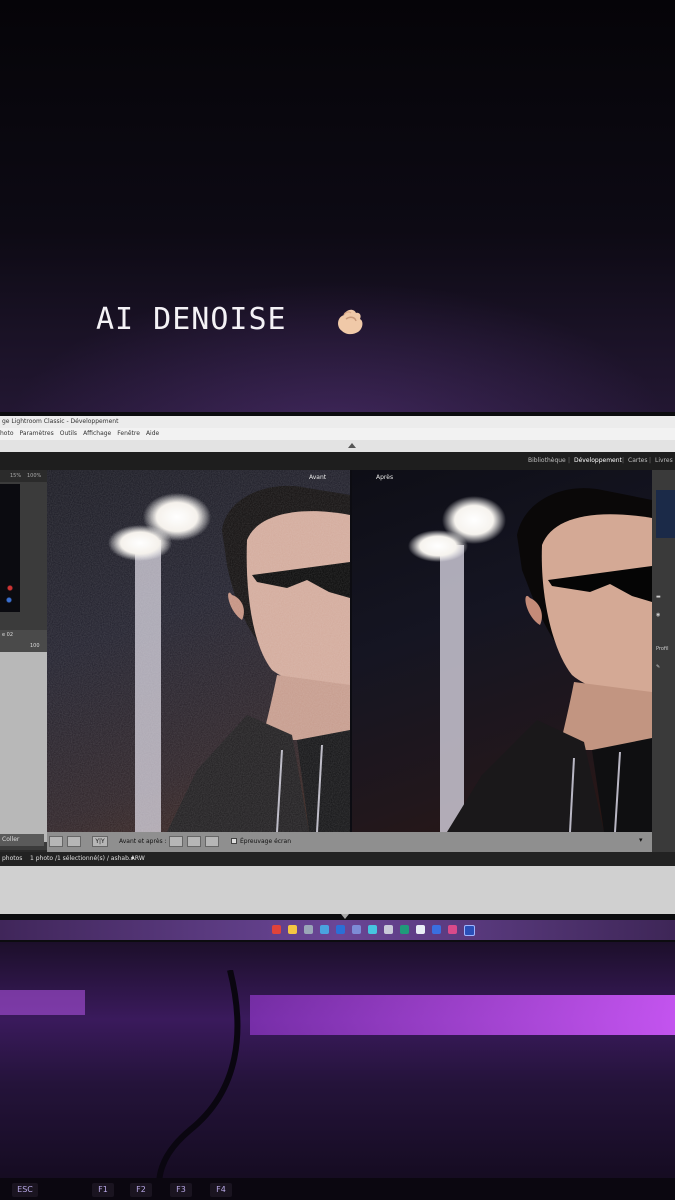 The width and height of the screenshot is (675, 1200). I want to click on navigator-header: 15% 100%, so click(23, 476).